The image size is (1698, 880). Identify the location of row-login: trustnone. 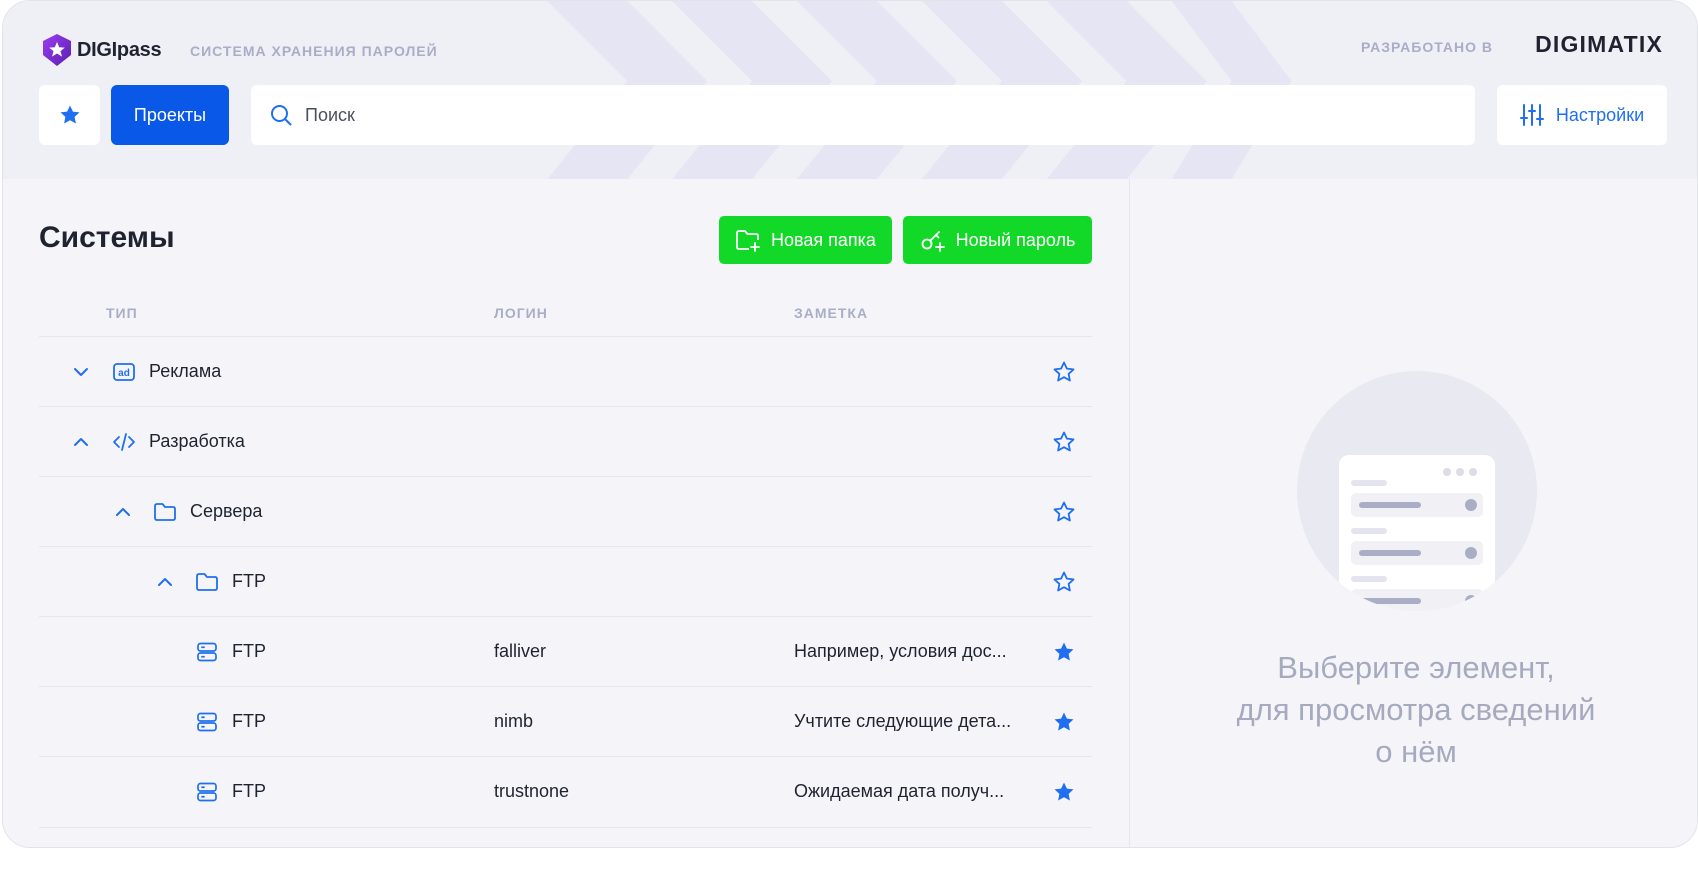
(532, 791).